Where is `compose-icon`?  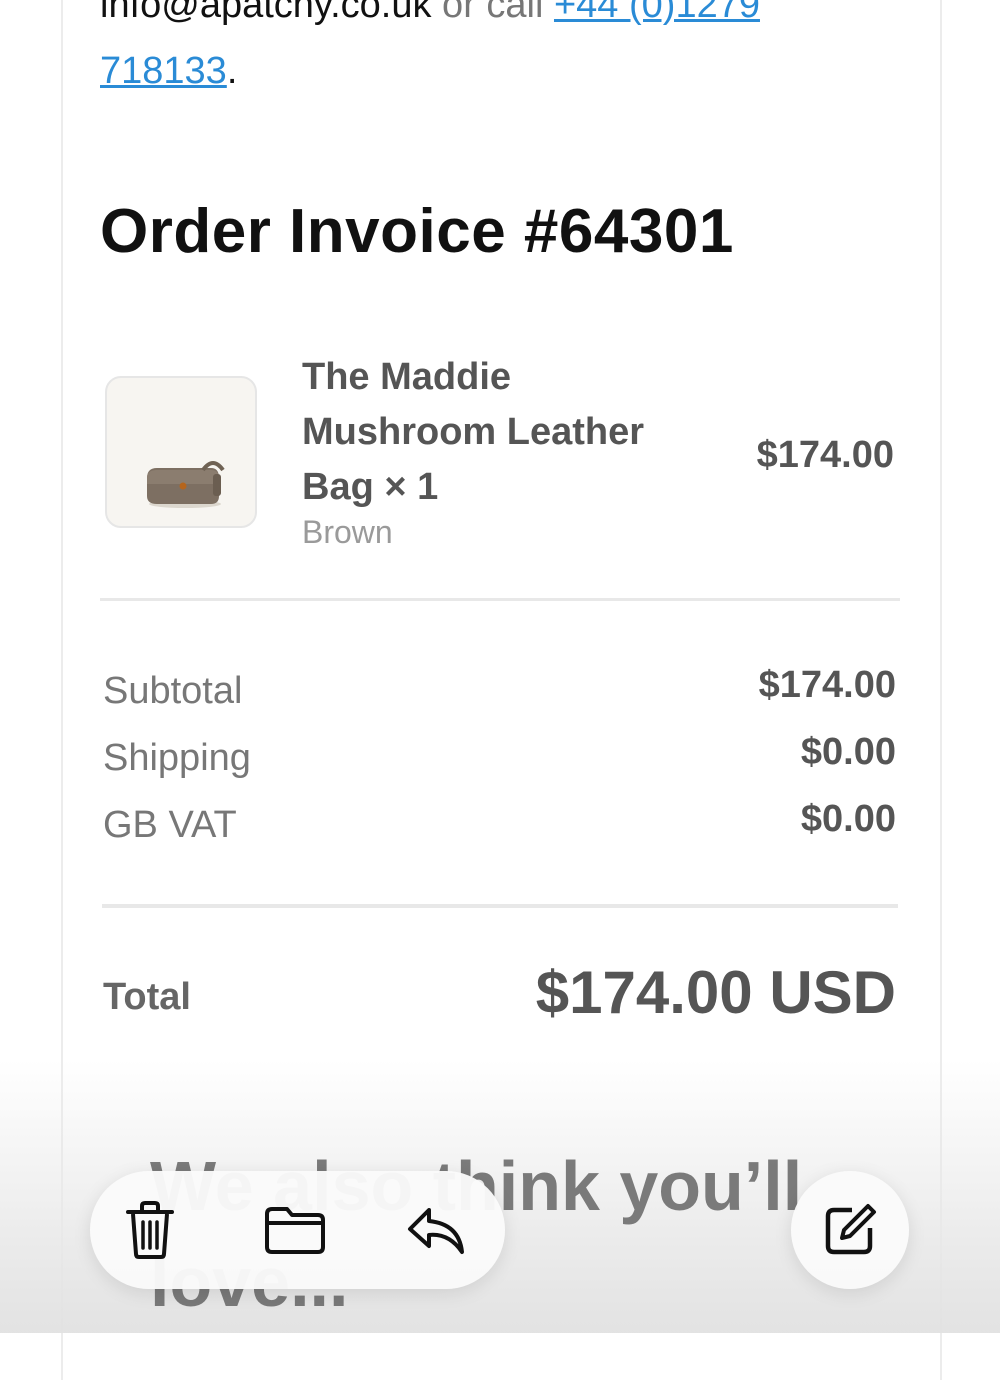 compose-icon is located at coordinates (850, 1229).